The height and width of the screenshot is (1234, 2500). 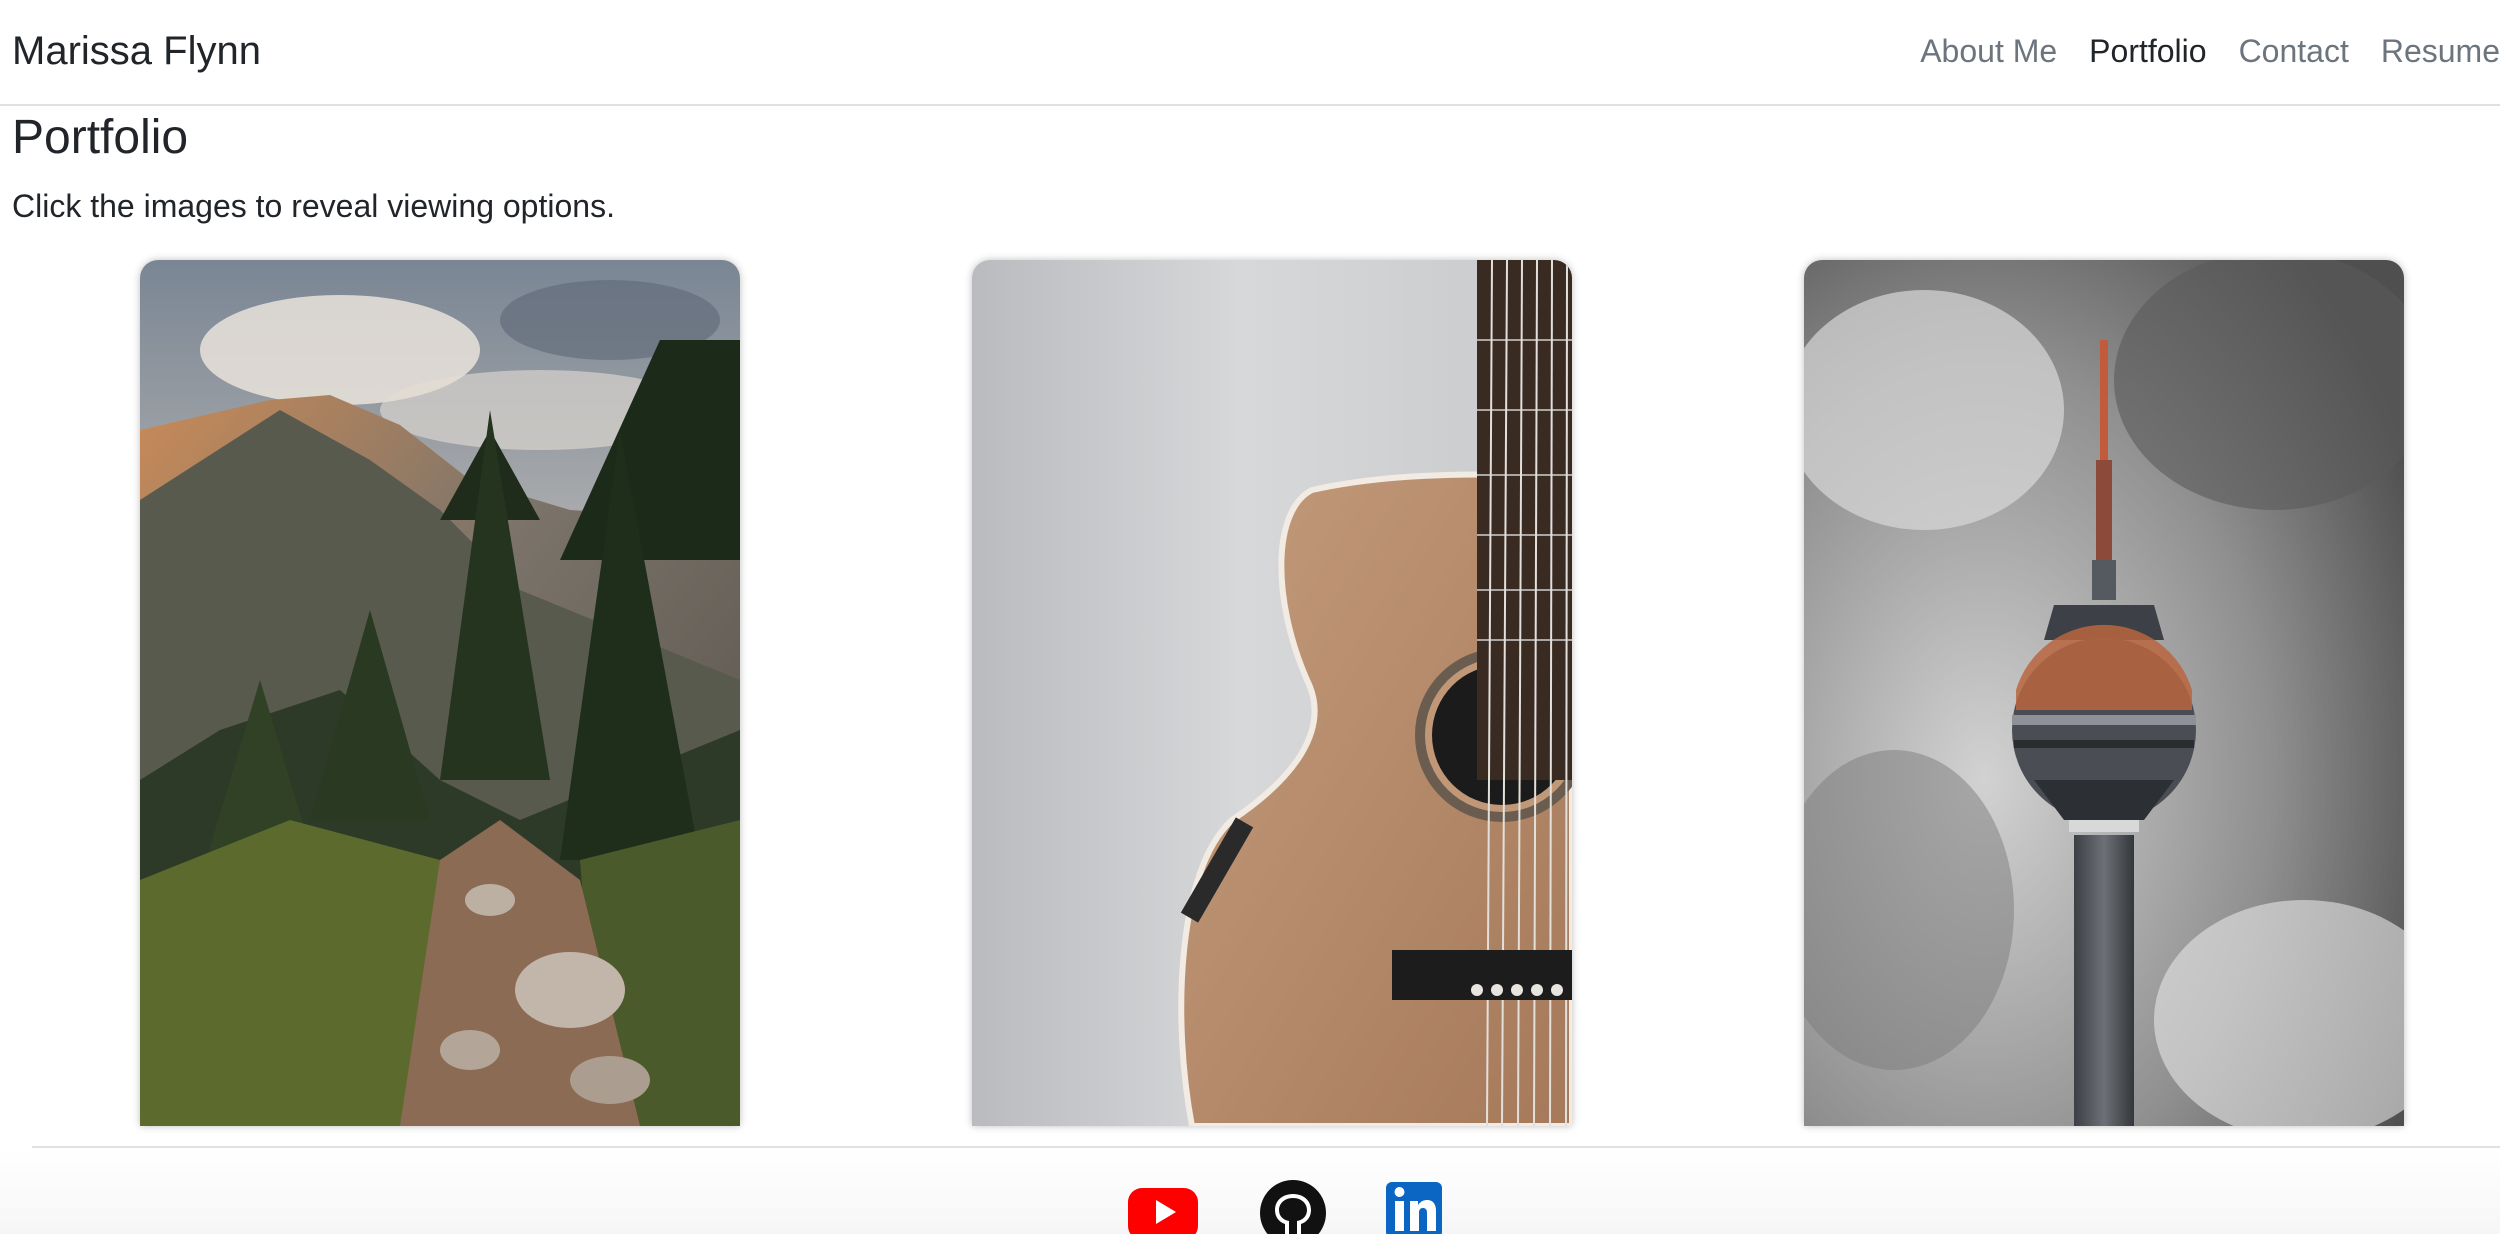 I want to click on linkedin-icon, so click(x=1421, y=1206).